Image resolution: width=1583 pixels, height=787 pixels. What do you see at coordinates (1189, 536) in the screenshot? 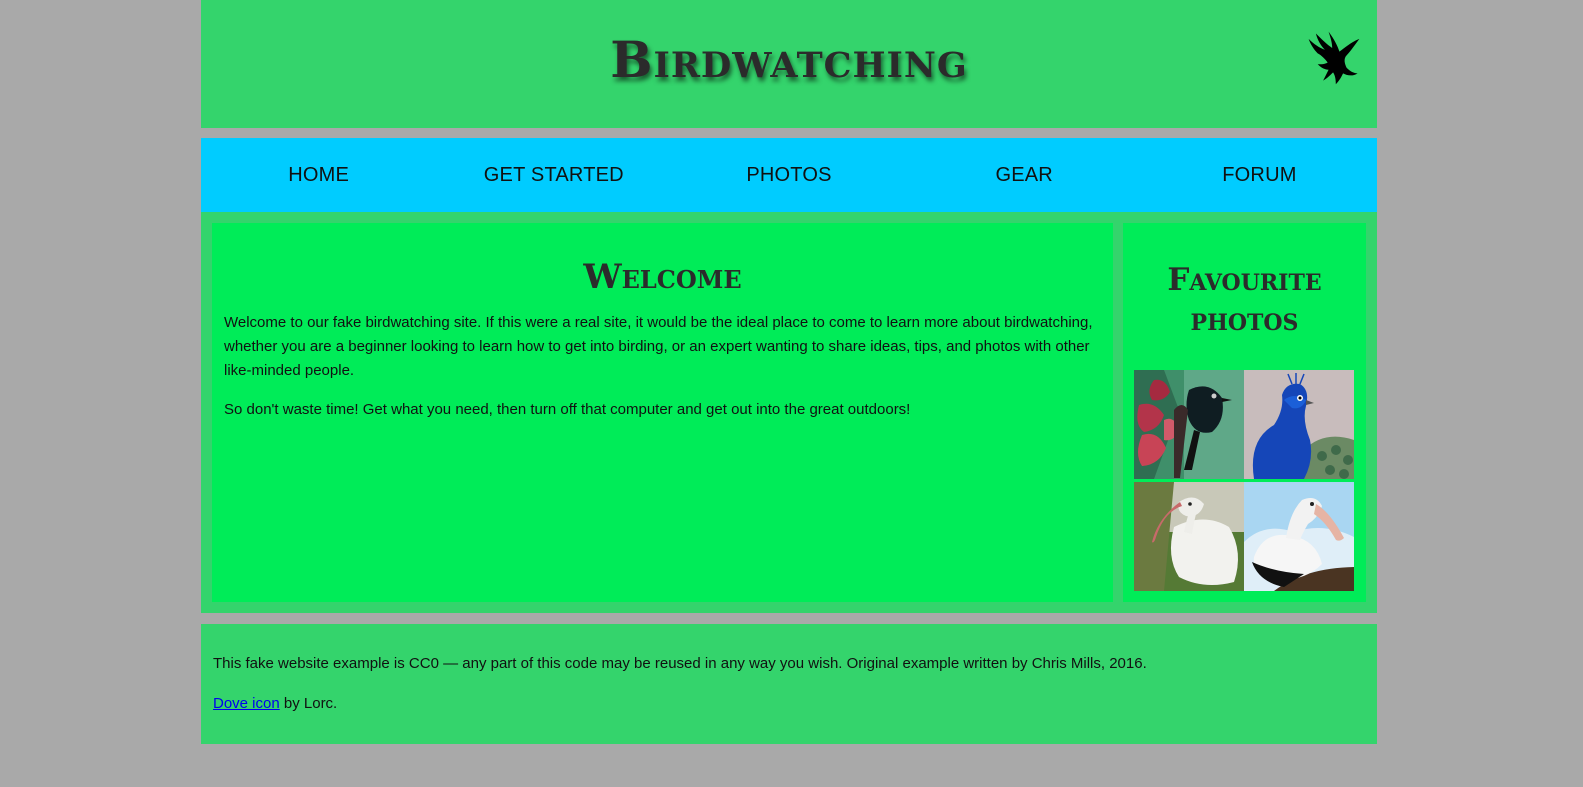
I see `white-ibis-photo` at bounding box center [1189, 536].